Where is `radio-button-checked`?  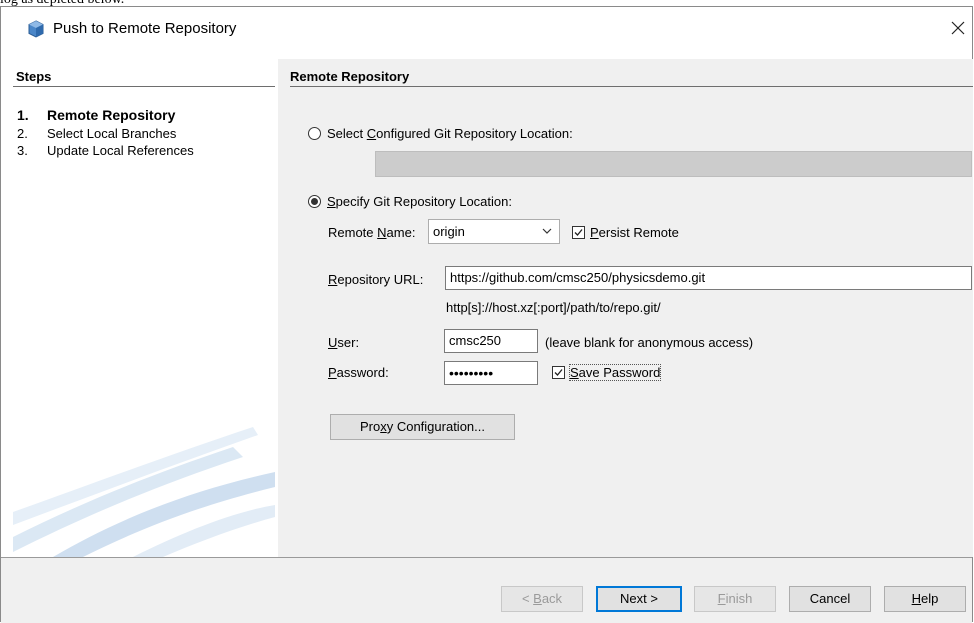 radio-button-checked is located at coordinates (314, 201).